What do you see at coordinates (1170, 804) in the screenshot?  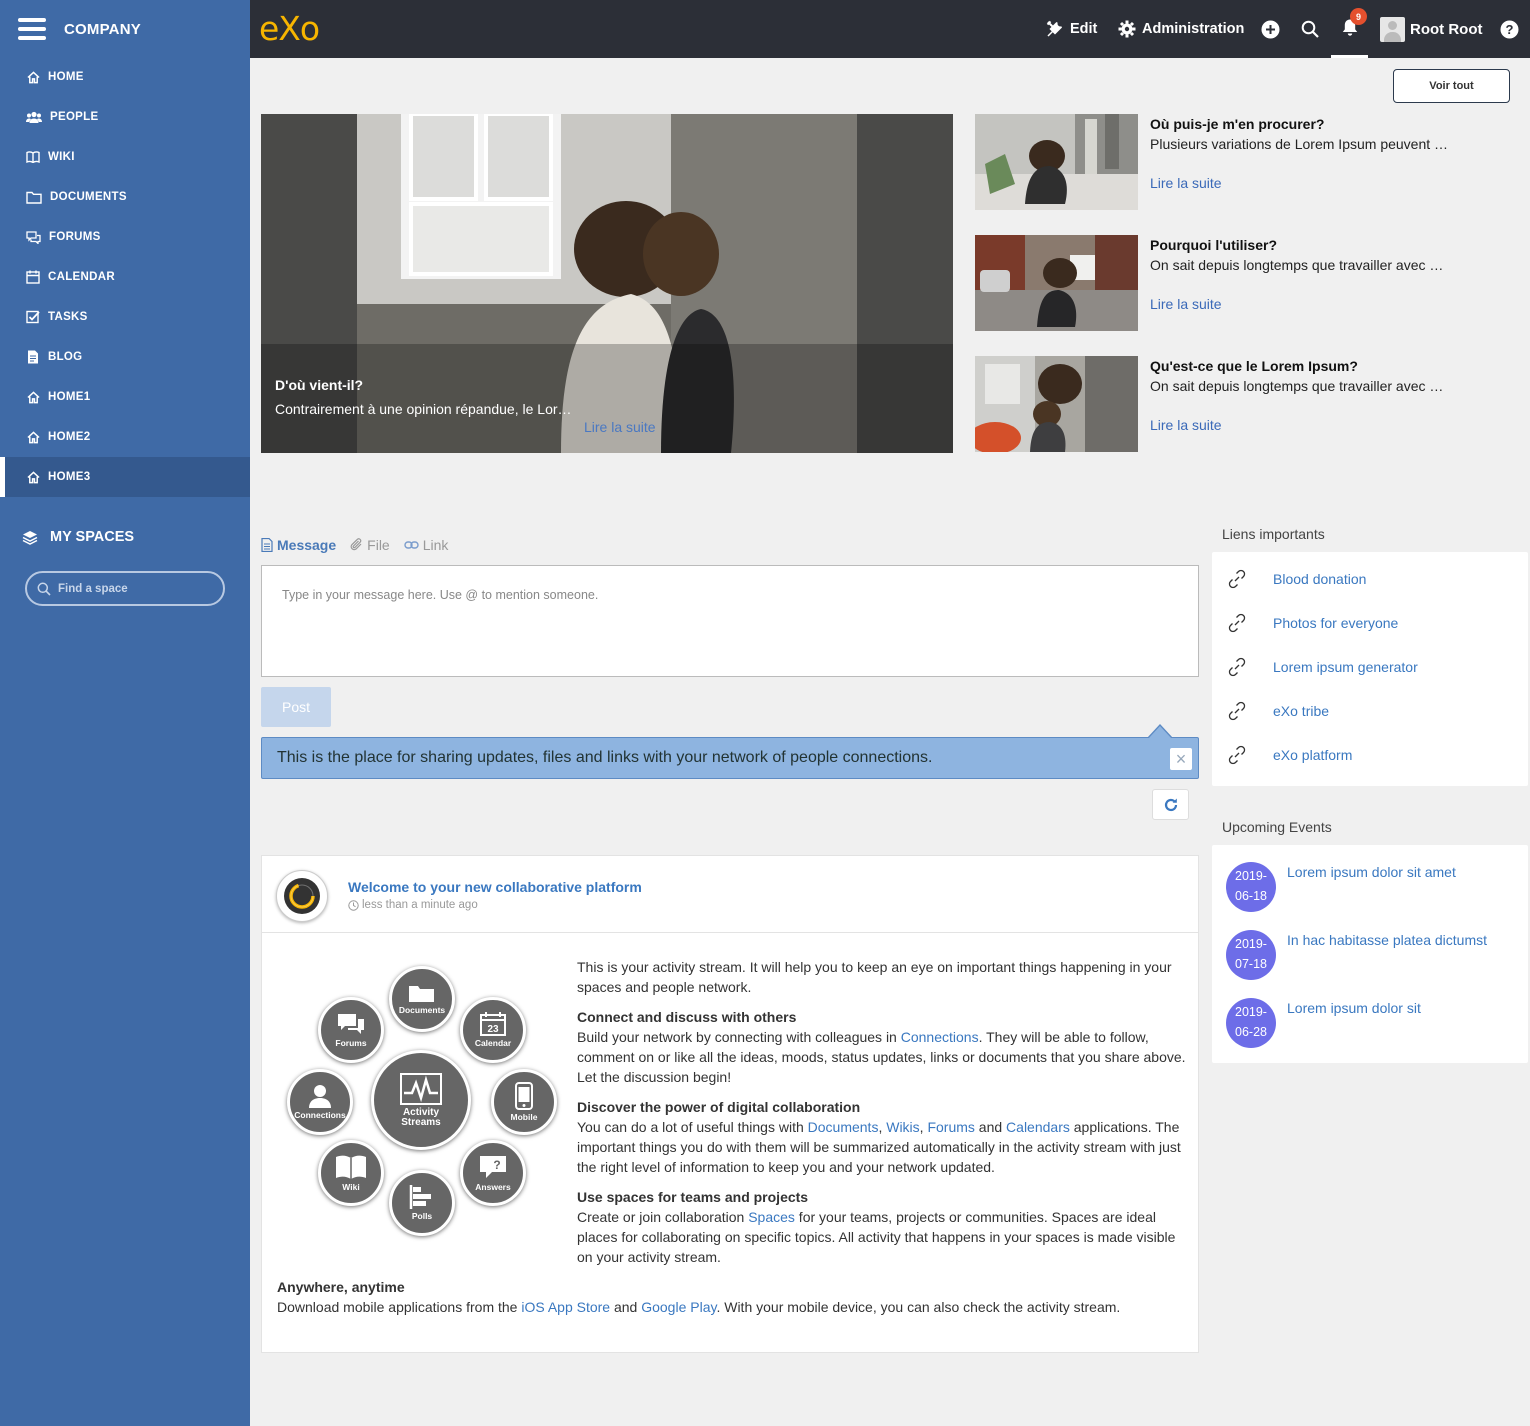 I see `refresh-button` at bounding box center [1170, 804].